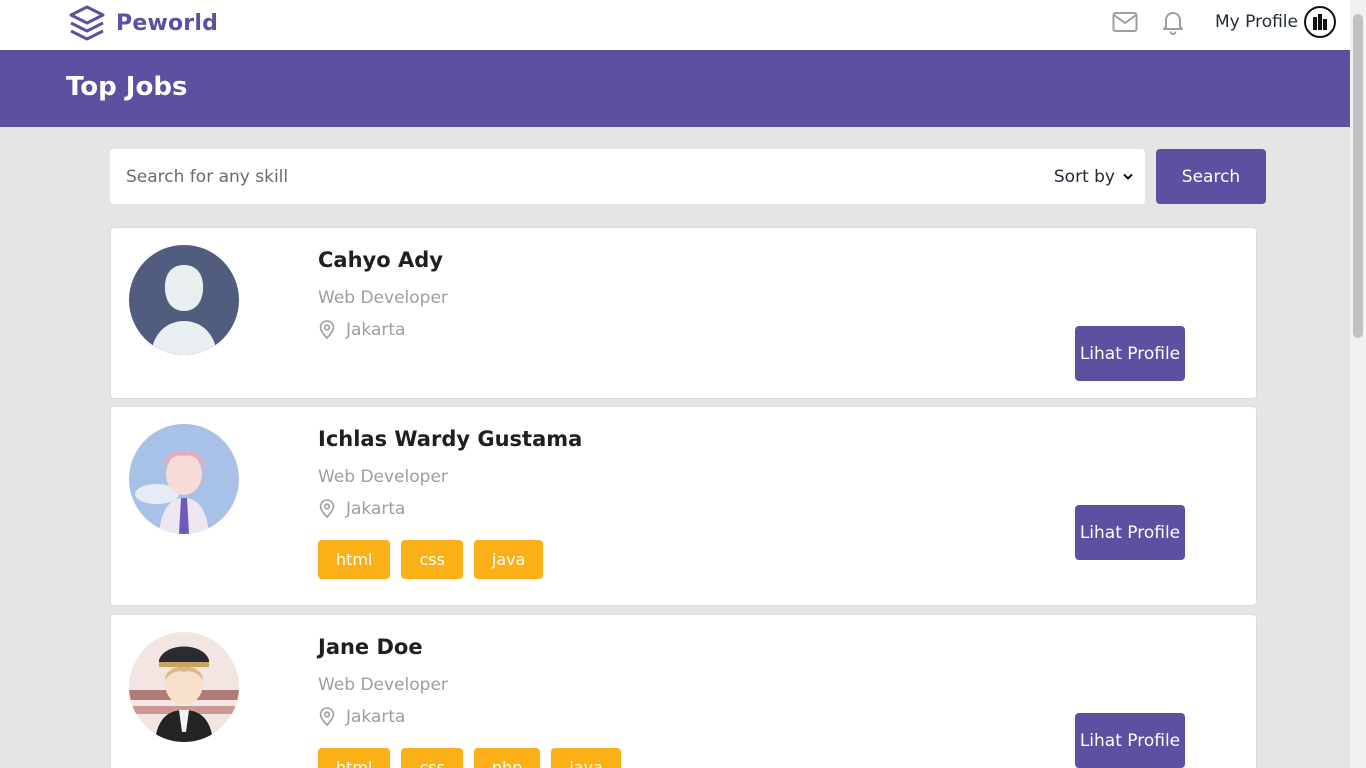  What do you see at coordinates (1125, 22) in the screenshot?
I see `mail-icon` at bounding box center [1125, 22].